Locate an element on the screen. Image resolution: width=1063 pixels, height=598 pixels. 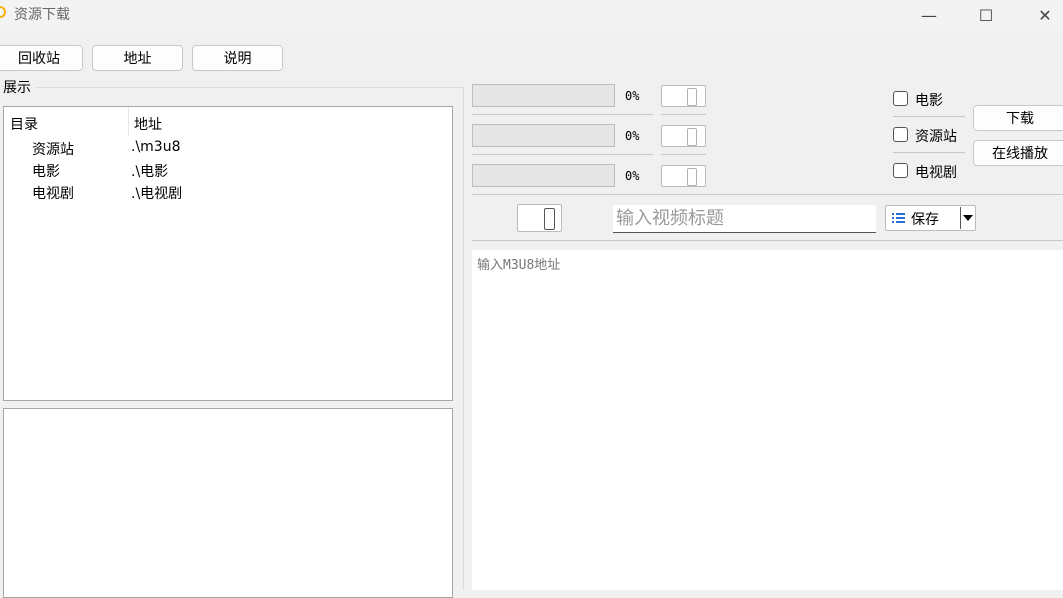
maximize-button: ☐ is located at coordinates (986, 15).